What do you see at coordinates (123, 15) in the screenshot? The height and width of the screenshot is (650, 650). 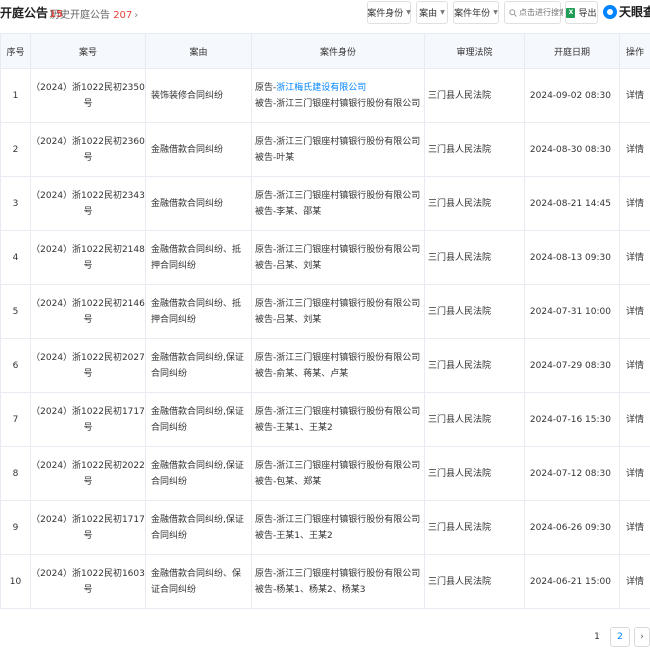 I see `history-count: 207` at bounding box center [123, 15].